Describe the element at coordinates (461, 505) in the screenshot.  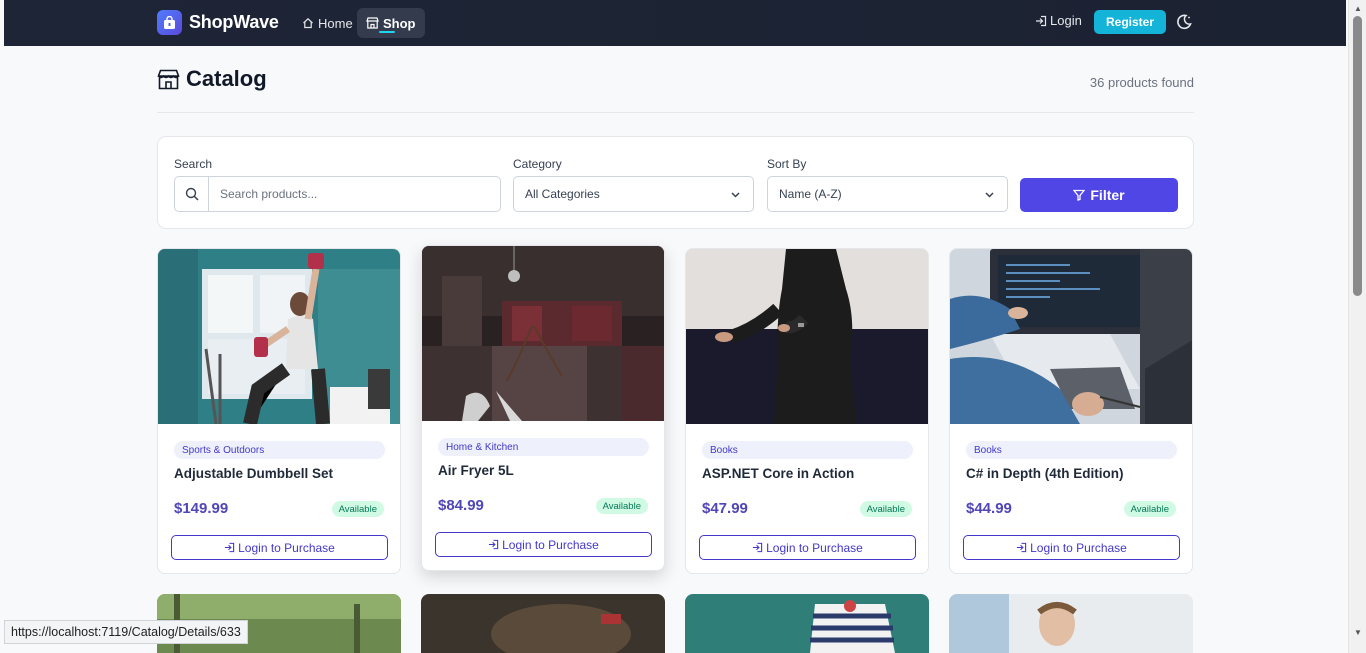
I see `product-price: $84.99` at that location.